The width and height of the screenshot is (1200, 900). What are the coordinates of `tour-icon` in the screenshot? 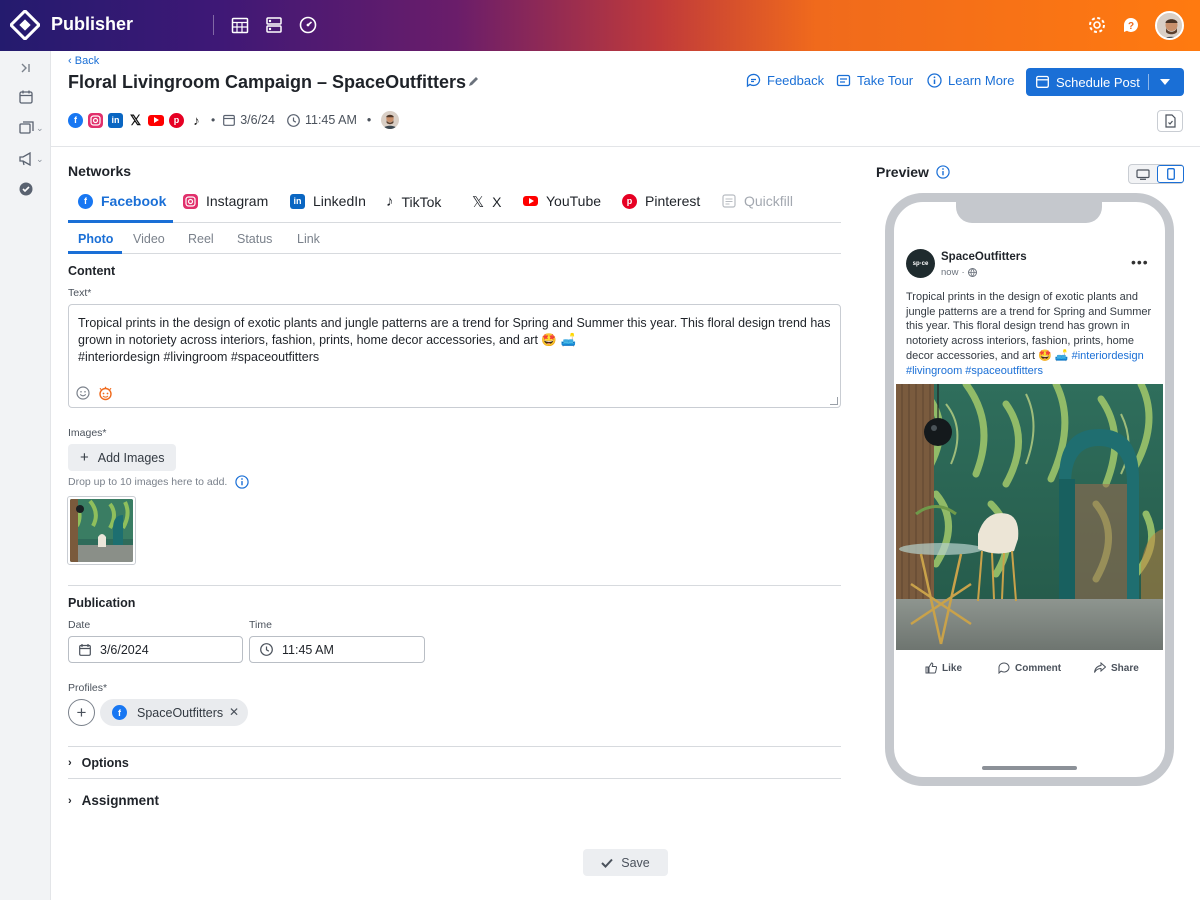 It's located at (843, 80).